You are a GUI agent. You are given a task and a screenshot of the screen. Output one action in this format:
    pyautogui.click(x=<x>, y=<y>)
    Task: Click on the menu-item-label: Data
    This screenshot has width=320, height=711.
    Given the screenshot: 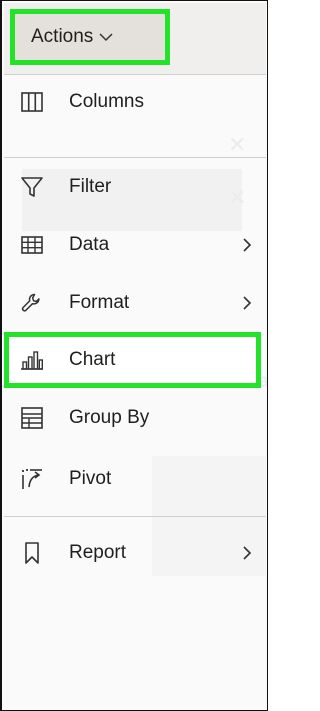 What is the action you would take?
    pyautogui.click(x=89, y=244)
    